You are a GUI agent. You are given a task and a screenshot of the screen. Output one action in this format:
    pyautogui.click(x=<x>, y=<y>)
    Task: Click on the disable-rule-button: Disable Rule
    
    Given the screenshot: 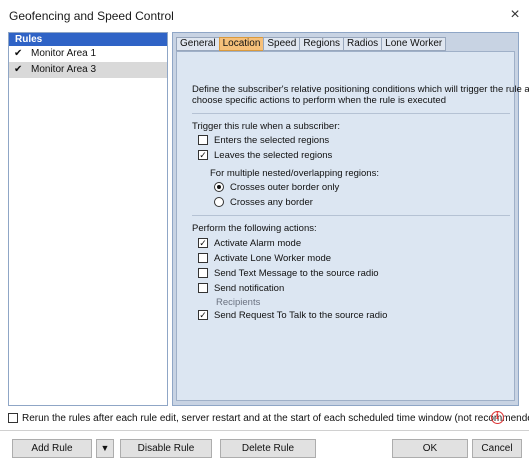 What is the action you would take?
    pyautogui.click(x=166, y=448)
    